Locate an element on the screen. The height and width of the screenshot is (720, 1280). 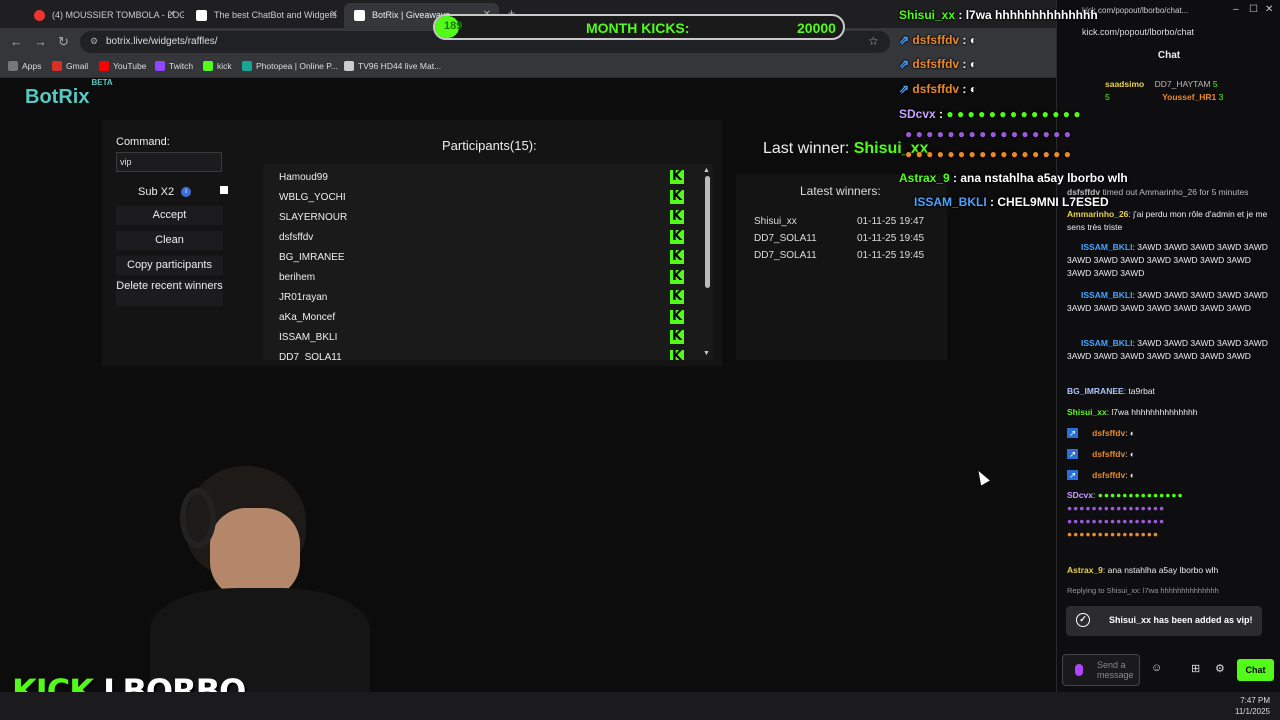
kicks-current: 189 is located at coordinates (453, 26).